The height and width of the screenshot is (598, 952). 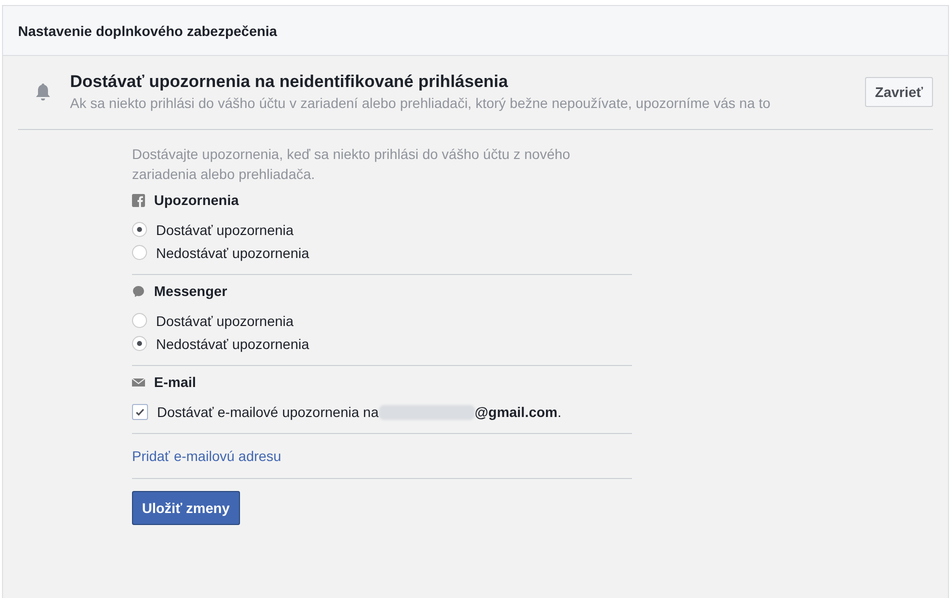 I want to click on close-button: Zavrieť, so click(x=899, y=91).